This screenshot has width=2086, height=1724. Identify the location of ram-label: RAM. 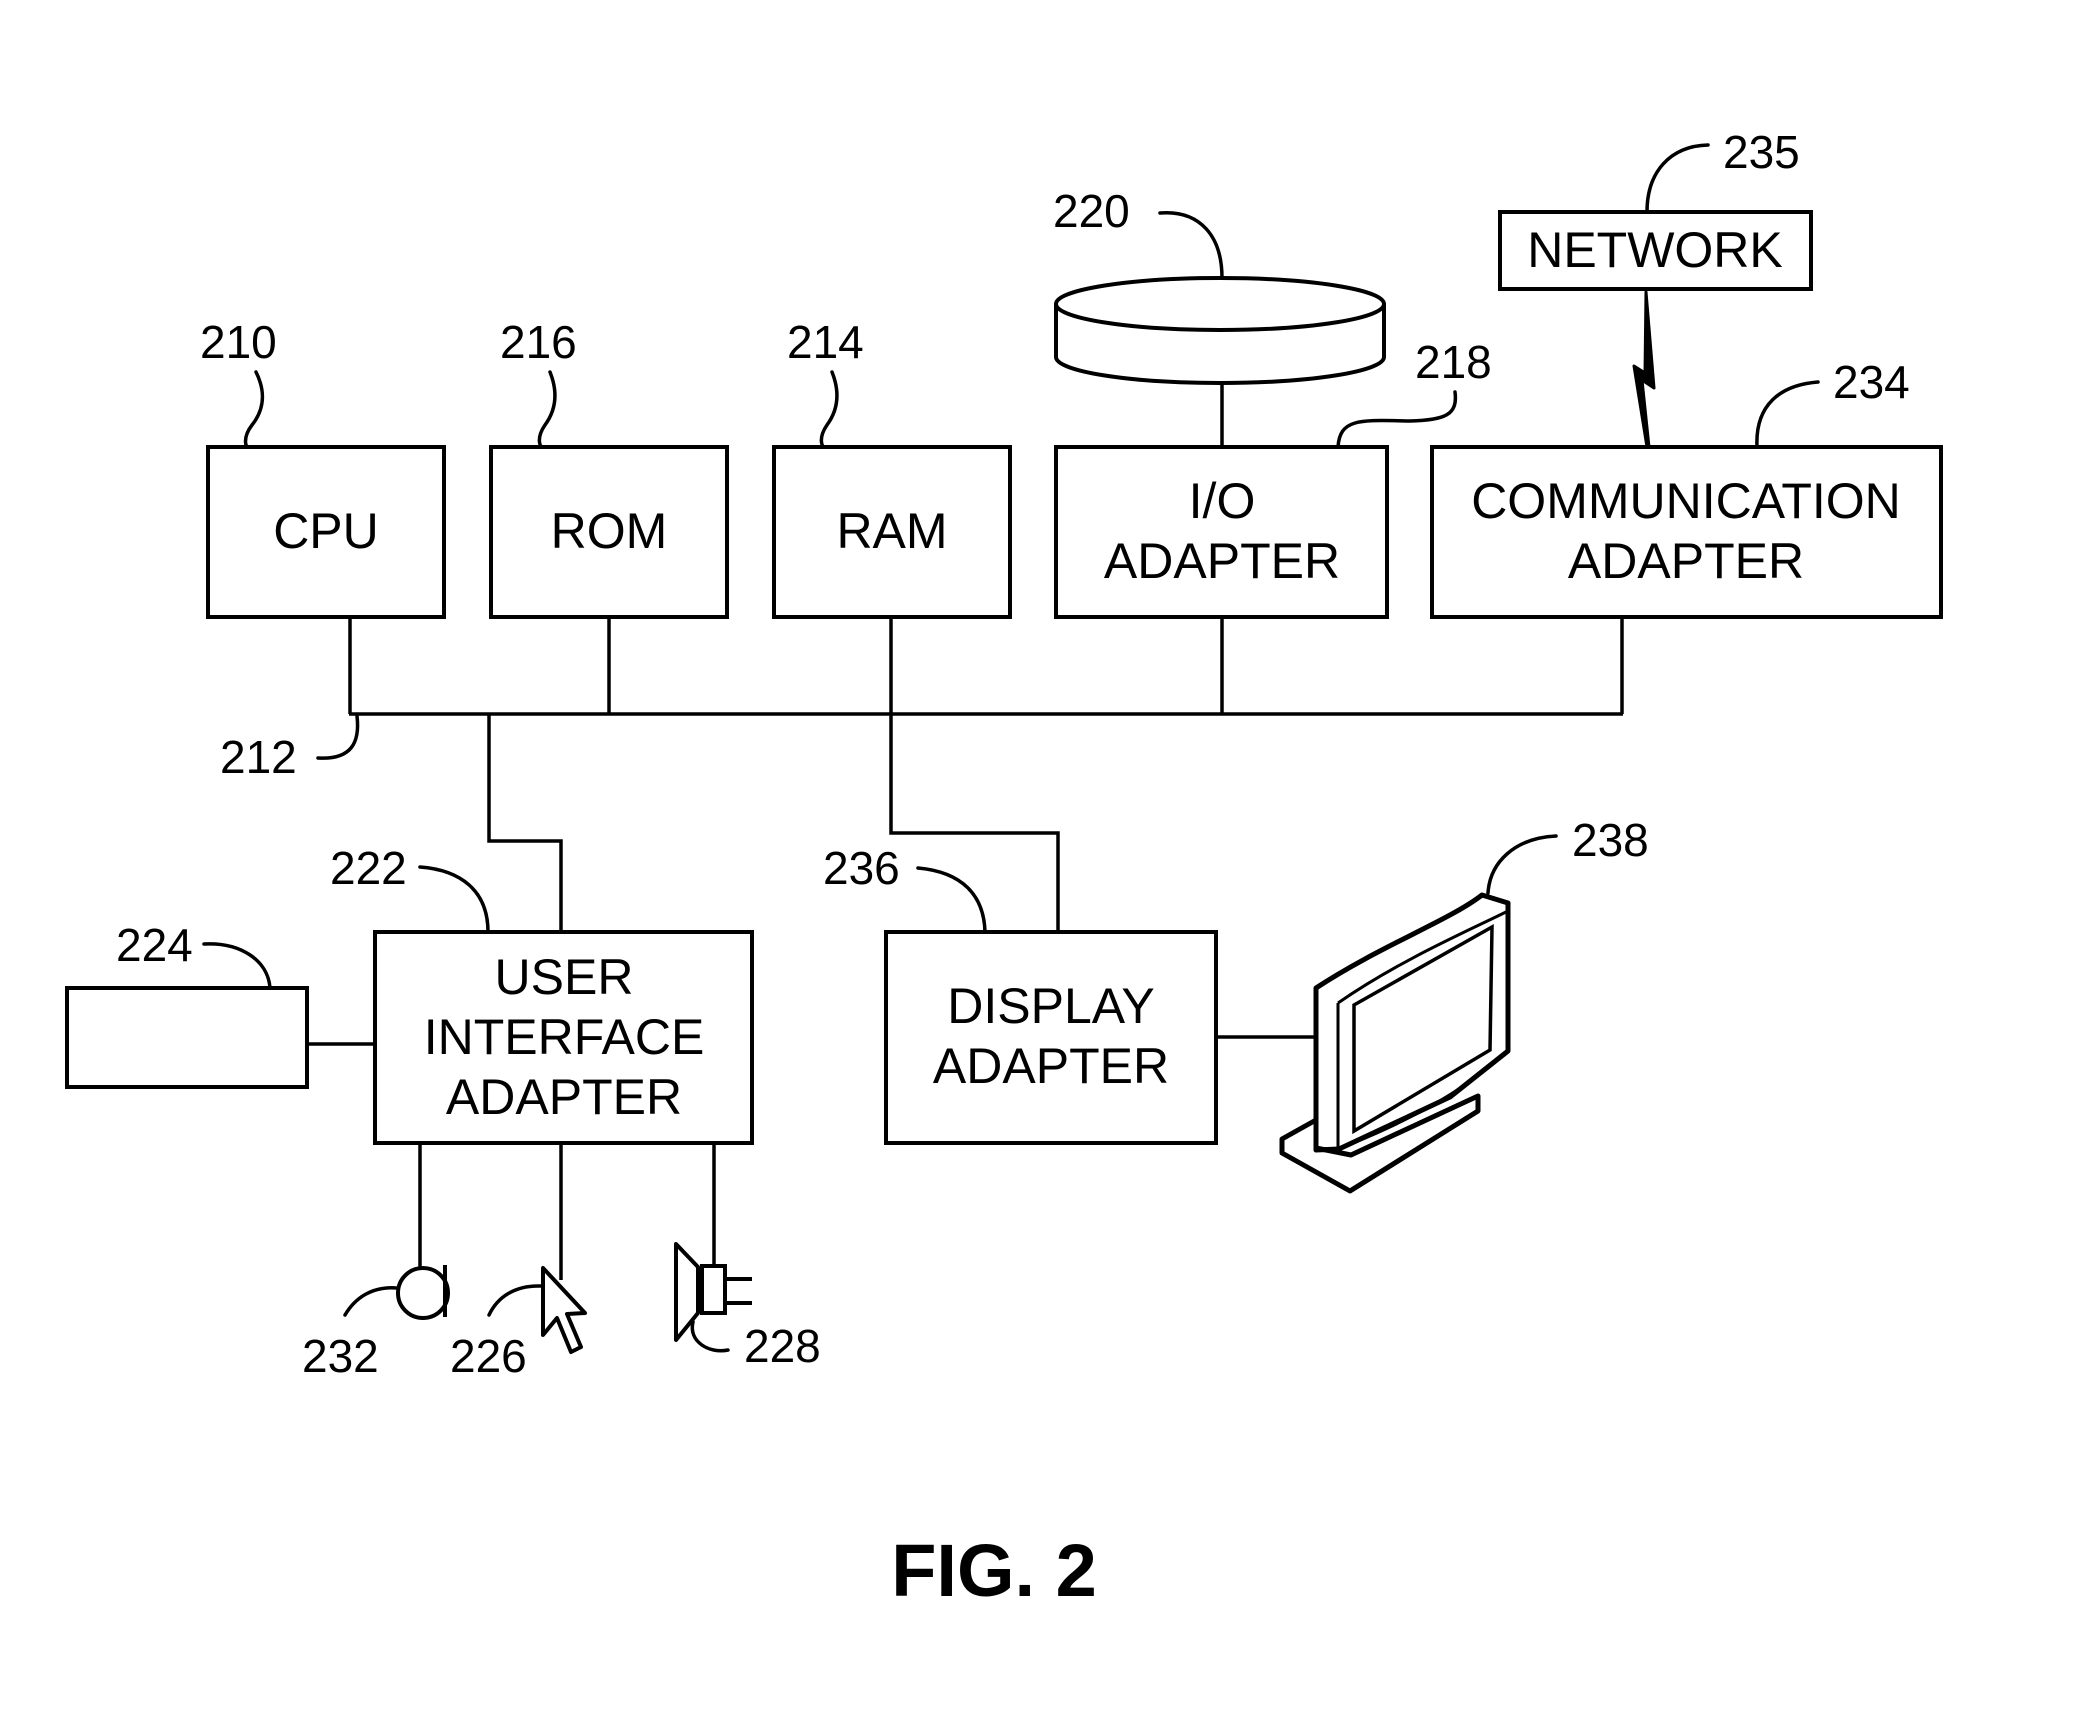
(891, 531).